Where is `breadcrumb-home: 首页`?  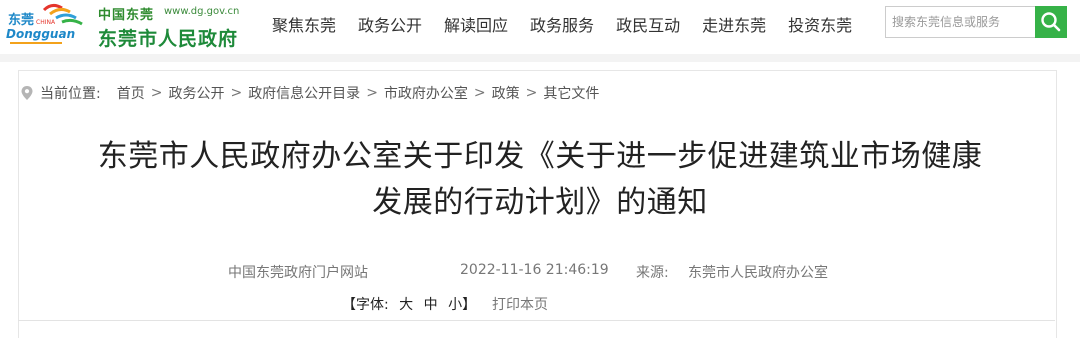 breadcrumb-home: 首页 is located at coordinates (131, 93).